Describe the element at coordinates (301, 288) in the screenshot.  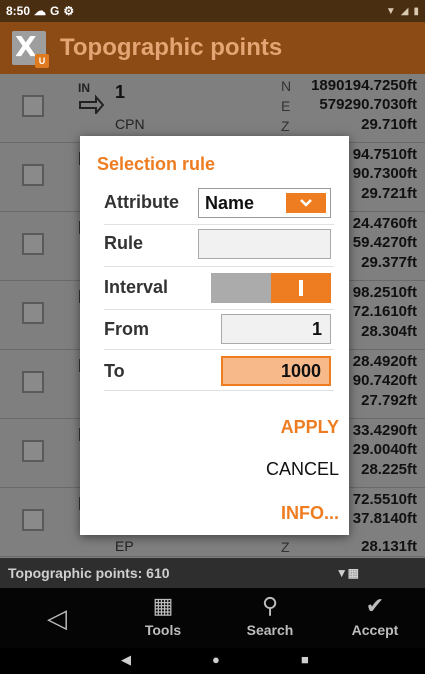
I see `toggle-on-thumb` at that location.